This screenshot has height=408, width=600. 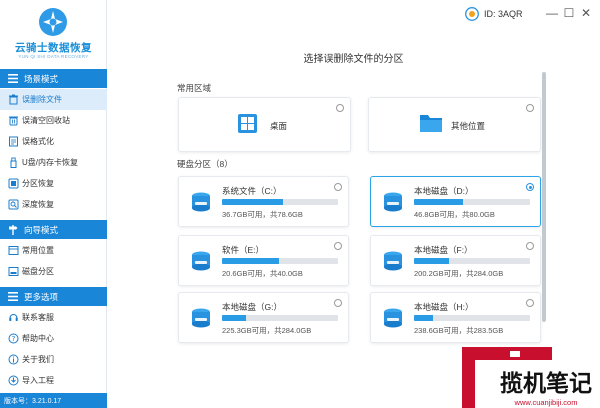 I want to click on nav-item-partition-recovery: 分区恢复, so click(x=53, y=183).